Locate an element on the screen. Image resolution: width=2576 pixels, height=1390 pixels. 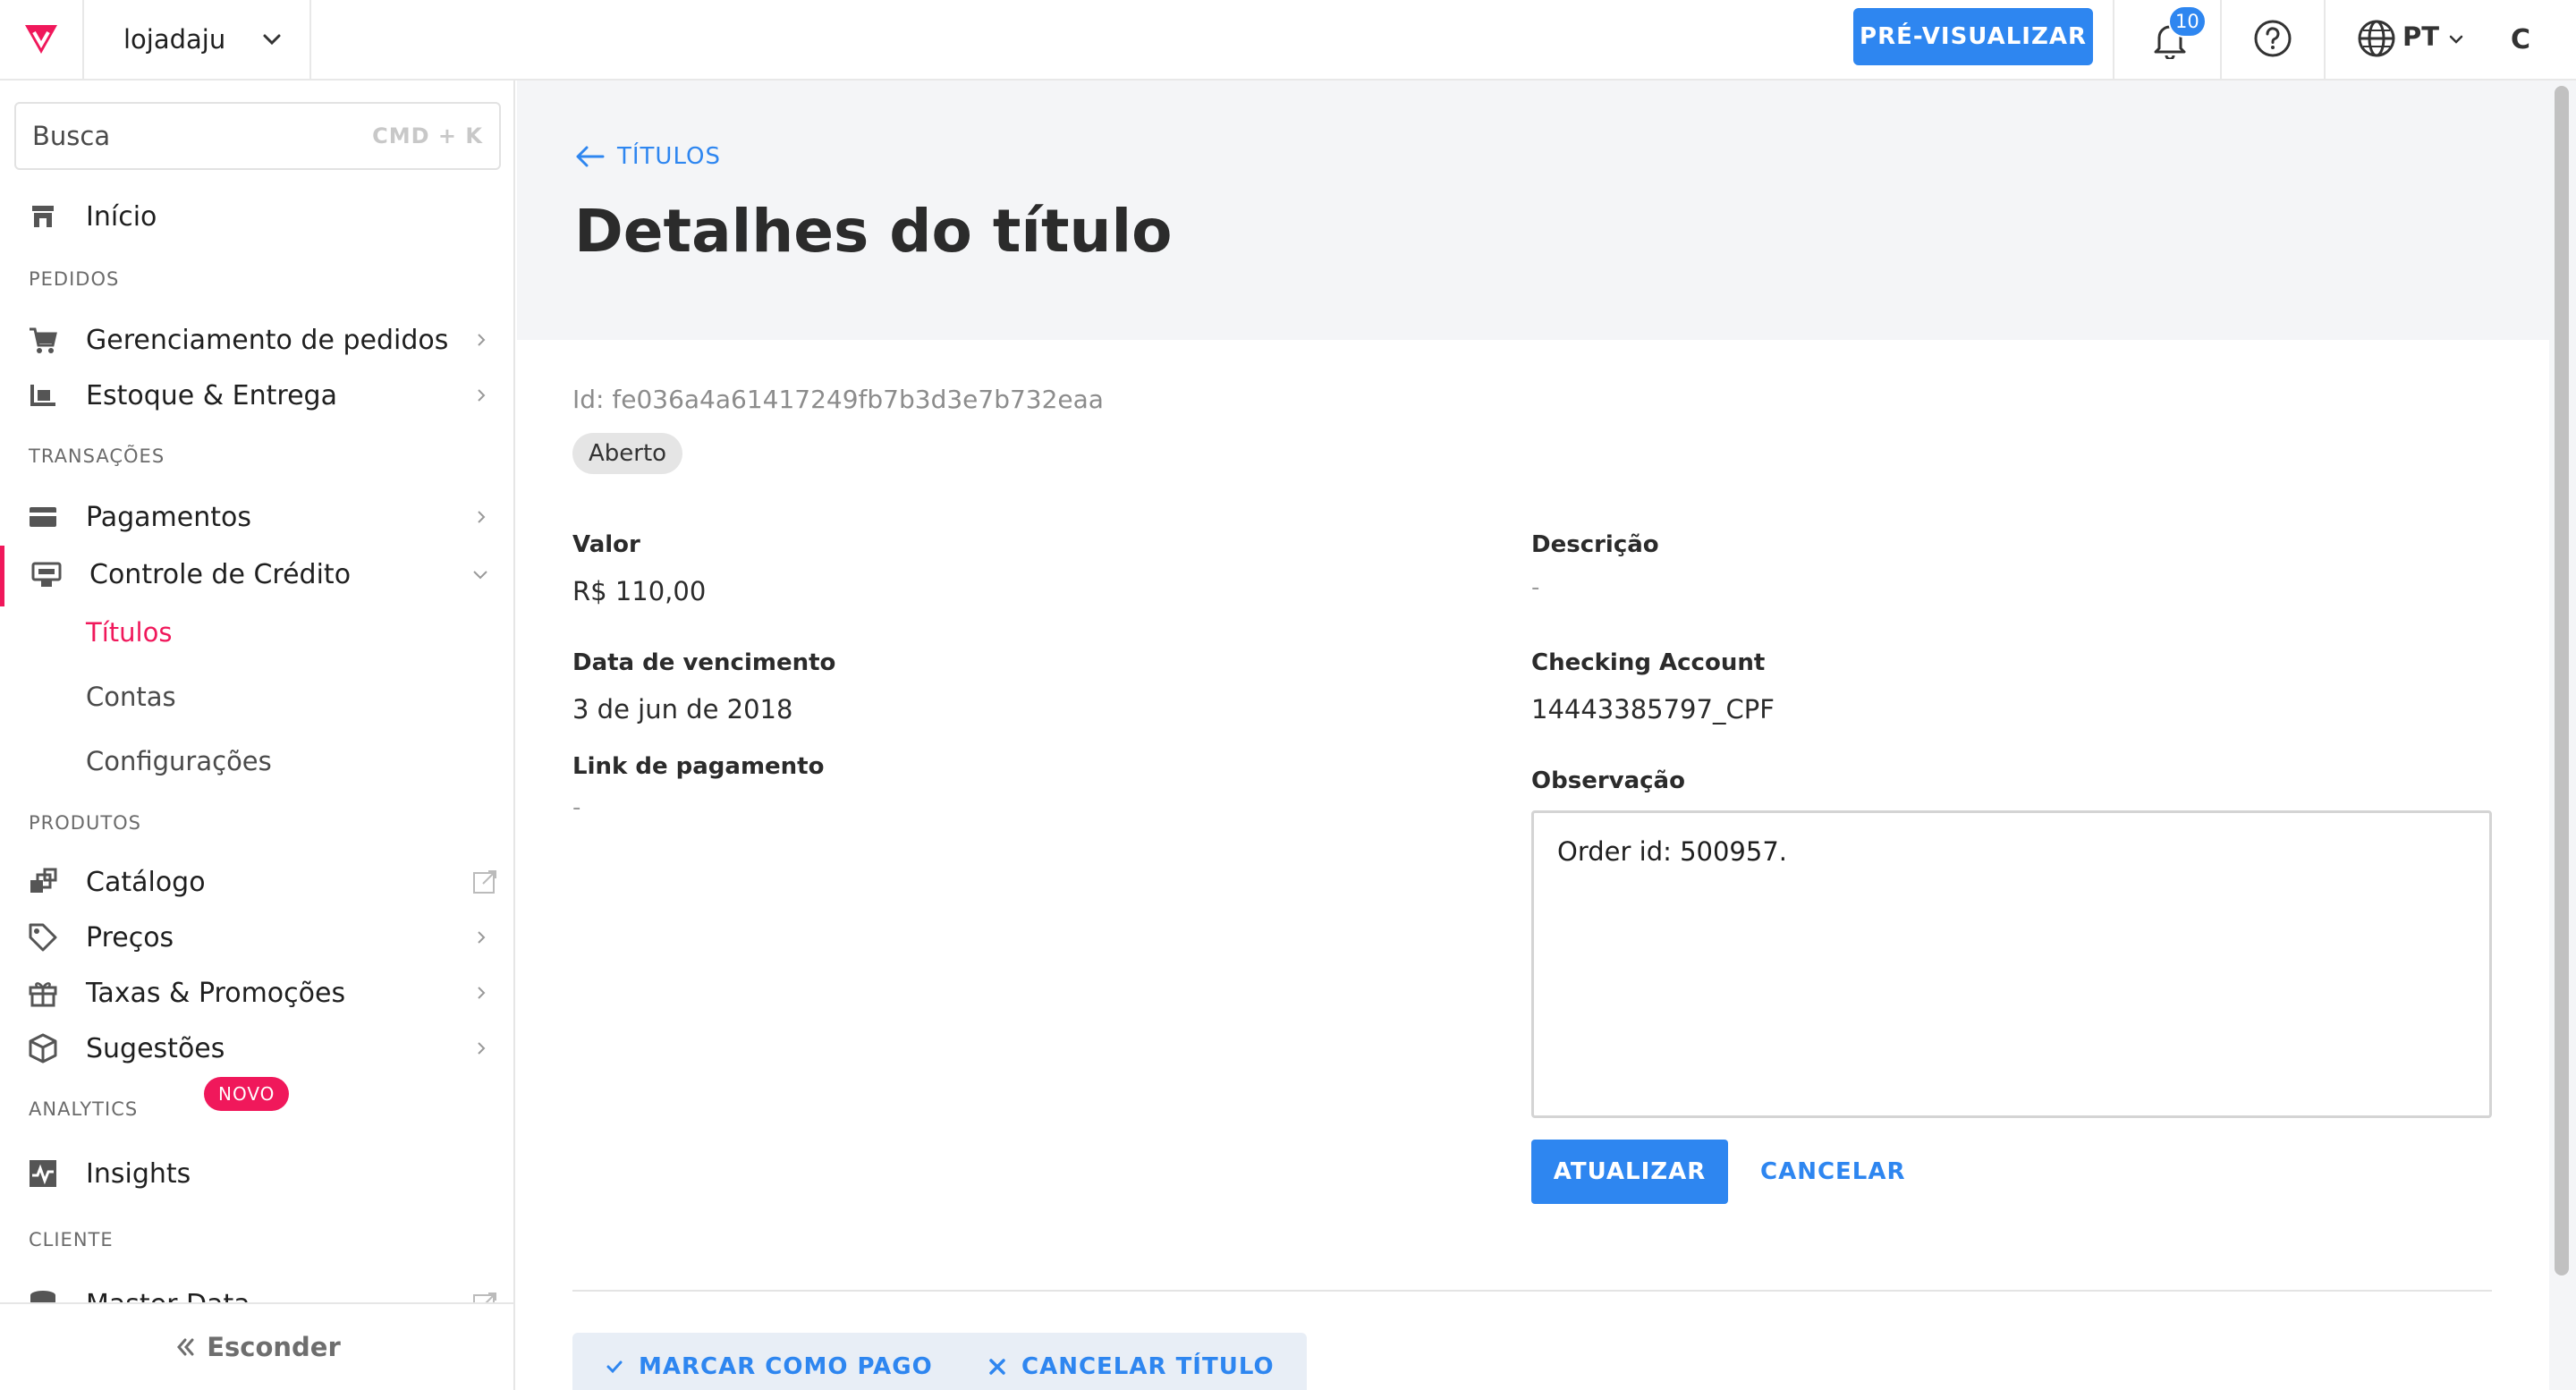
sidebar-item-label: Catálogo is located at coordinates (146, 882).